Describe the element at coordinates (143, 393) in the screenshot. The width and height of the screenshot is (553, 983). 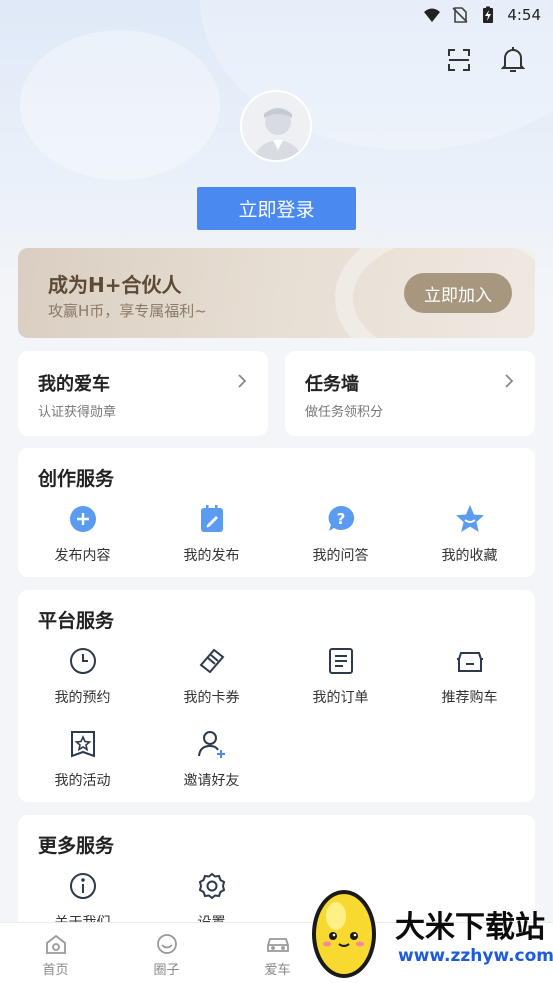
I see `my-car-card: 我的爱车 认证获得勋章` at that location.